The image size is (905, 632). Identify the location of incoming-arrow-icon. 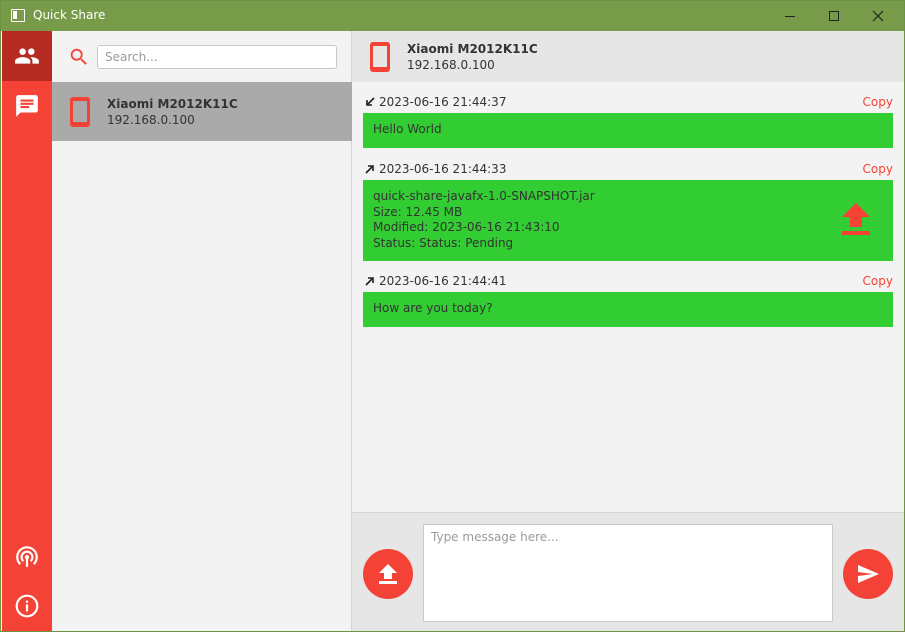
(370, 101).